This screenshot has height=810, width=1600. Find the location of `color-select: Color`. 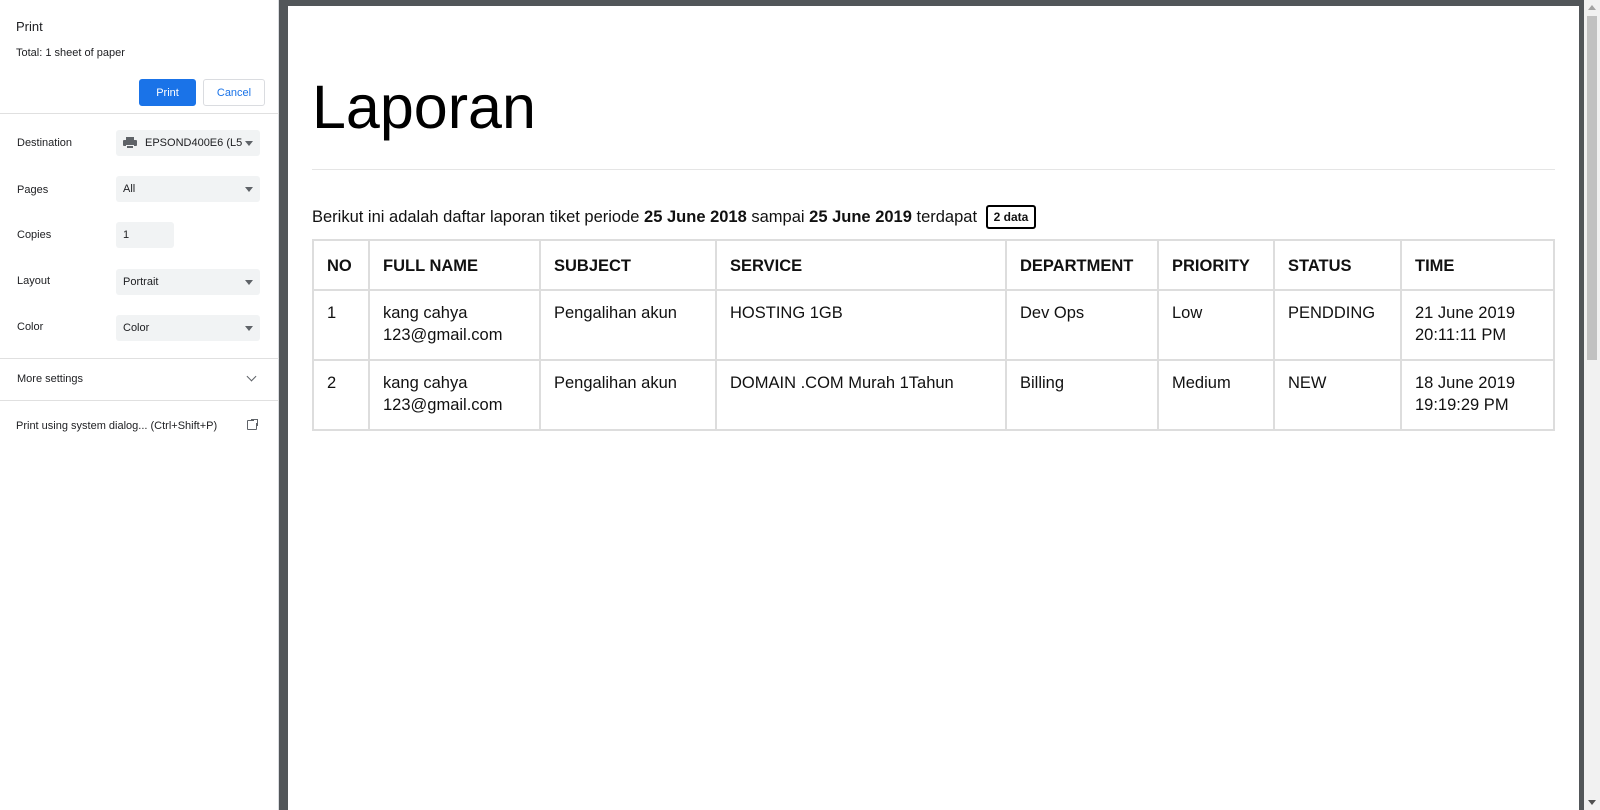

color-select: Color is located at coordinates (188, 328).